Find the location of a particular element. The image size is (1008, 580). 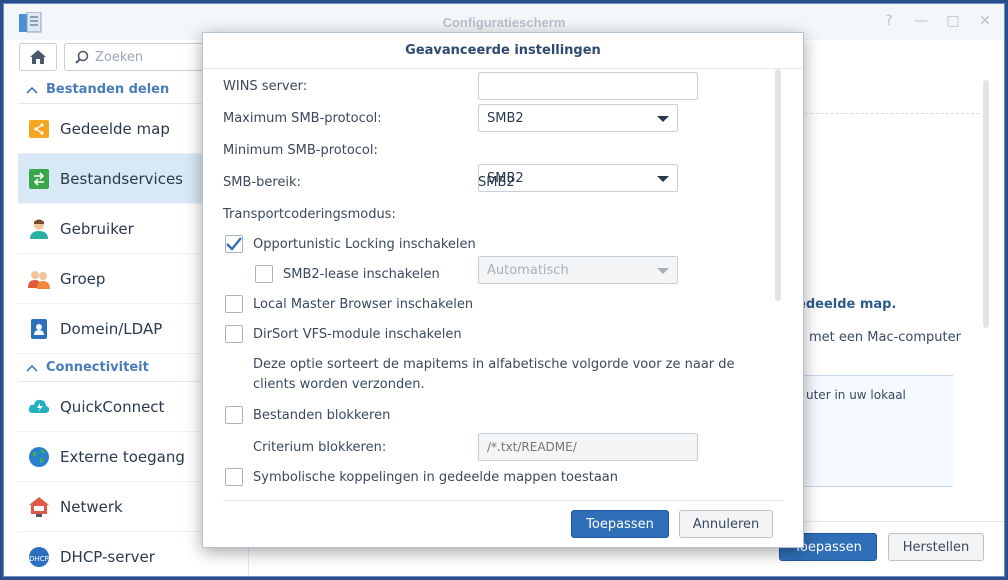

transport-select: Automatisch is located at coordinates (578, 270).